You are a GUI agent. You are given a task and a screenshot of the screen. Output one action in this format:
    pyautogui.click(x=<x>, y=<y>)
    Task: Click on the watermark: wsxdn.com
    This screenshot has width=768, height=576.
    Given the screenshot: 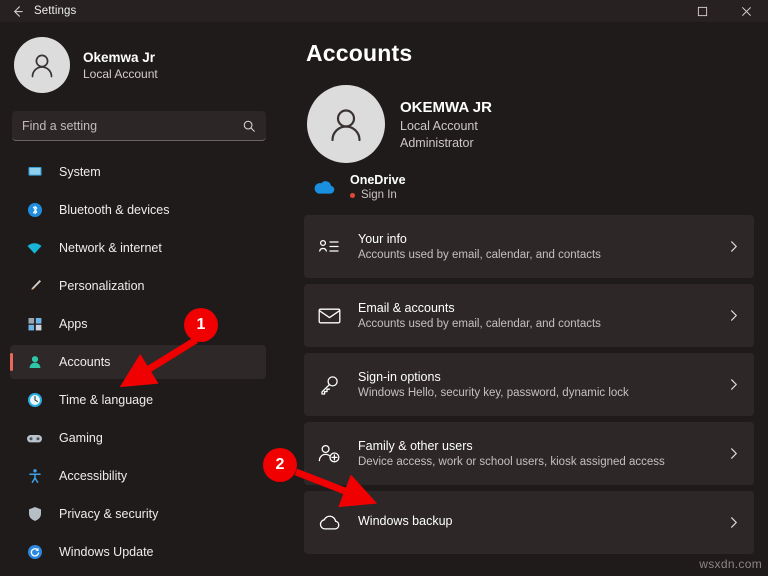 What is the action you would take?
    pyautogui.click(x=730, y=564)
    